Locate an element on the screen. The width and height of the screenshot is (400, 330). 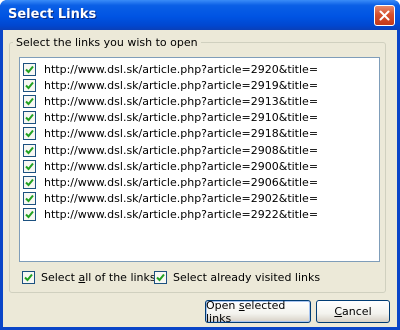
open-selected-links-button: Open selected links is located at coordinates (258, 311).